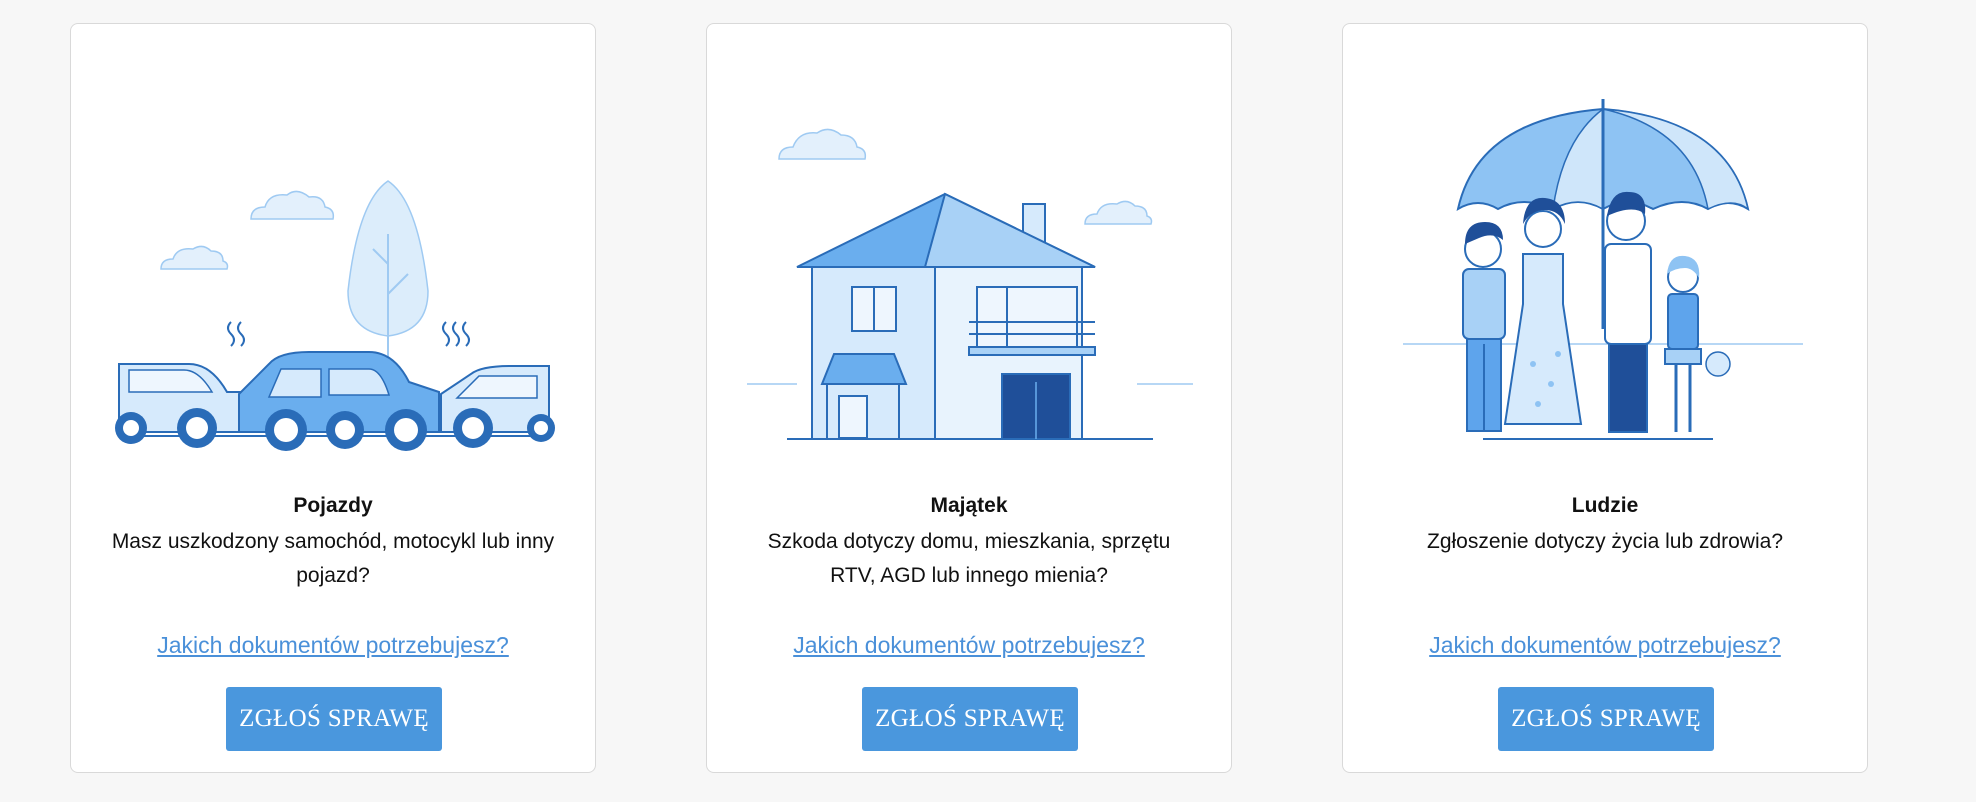  Describe the element at coordinates (333, 505) in the screenshot. I see `card-title: Pojazdy` at that location.